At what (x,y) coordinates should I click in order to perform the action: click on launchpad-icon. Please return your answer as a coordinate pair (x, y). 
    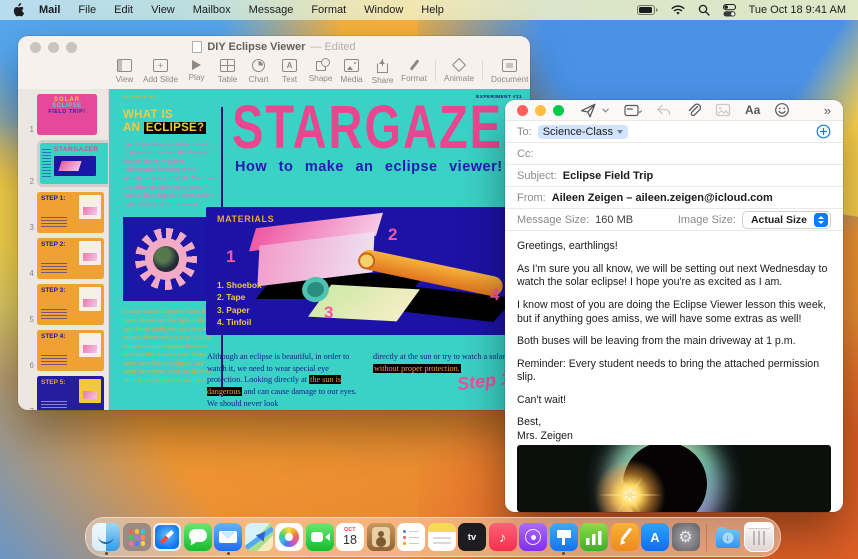
    Looking at the image, I should click on (136, 537).